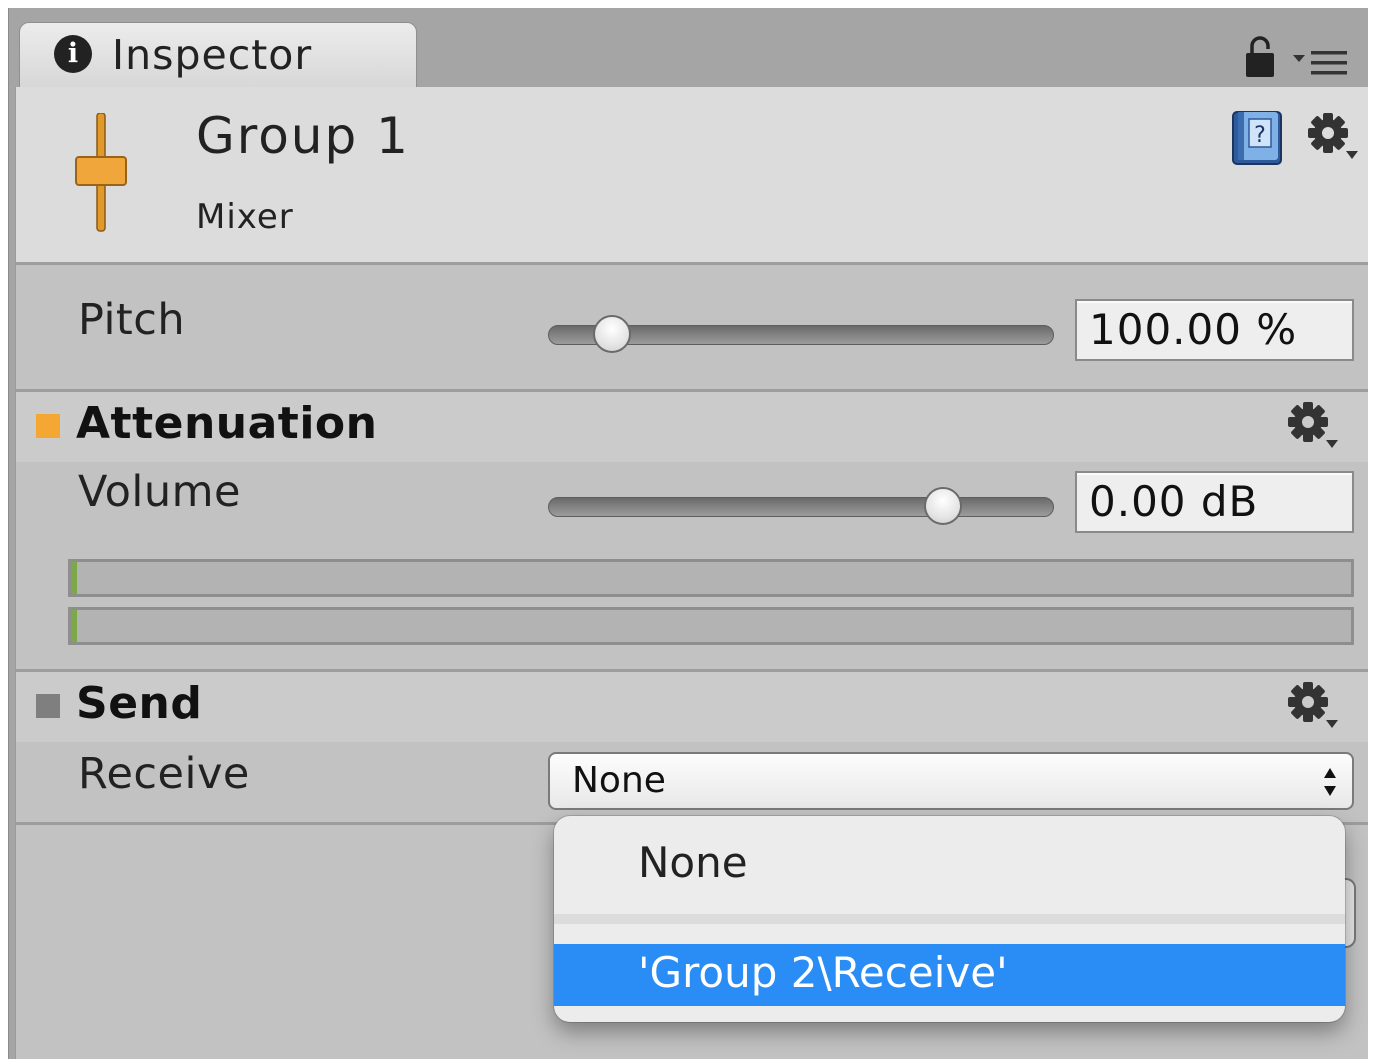 The height and width of the screenshot is (1059, 1373). I want to click on dropdown-option-group2-receive: 'Group 2\Receive', so click(949, 975).